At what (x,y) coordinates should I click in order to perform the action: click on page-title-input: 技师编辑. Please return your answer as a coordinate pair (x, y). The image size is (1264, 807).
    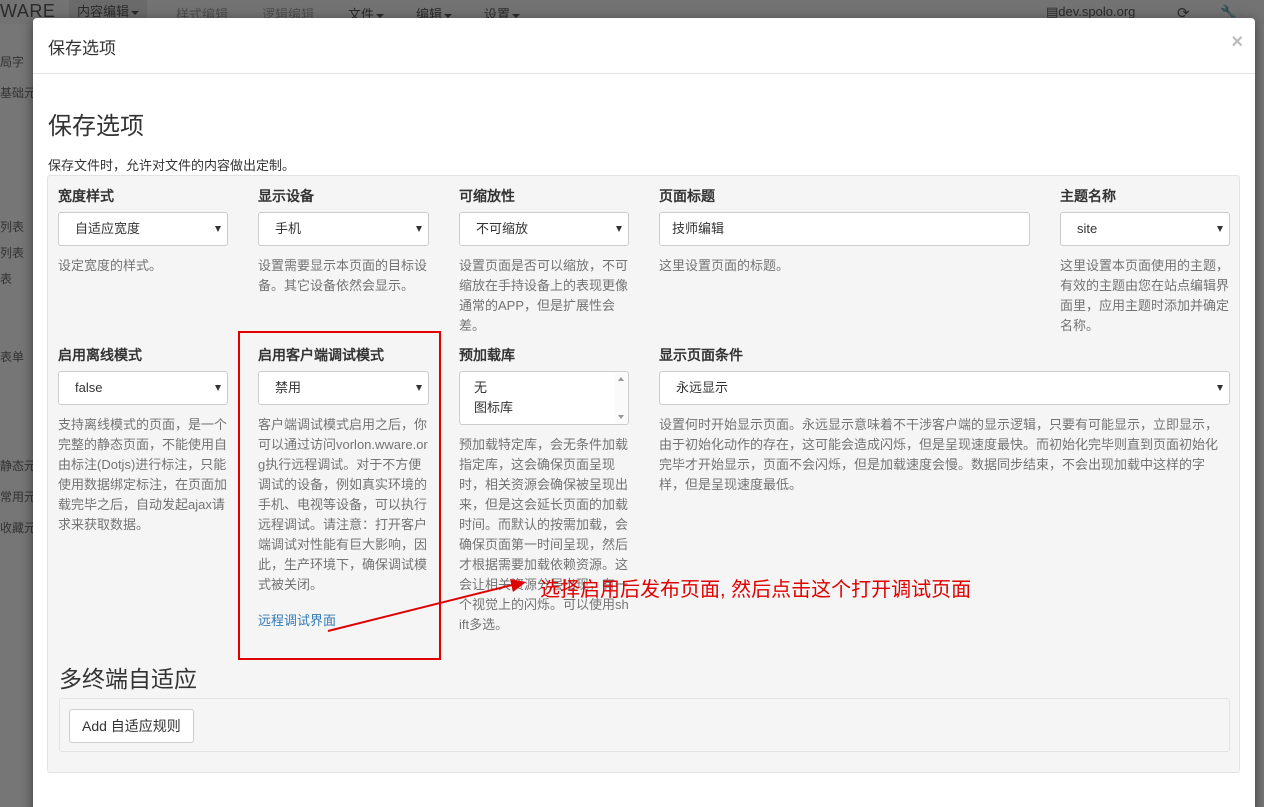
    Looking at the image, I should click on (844, 229).